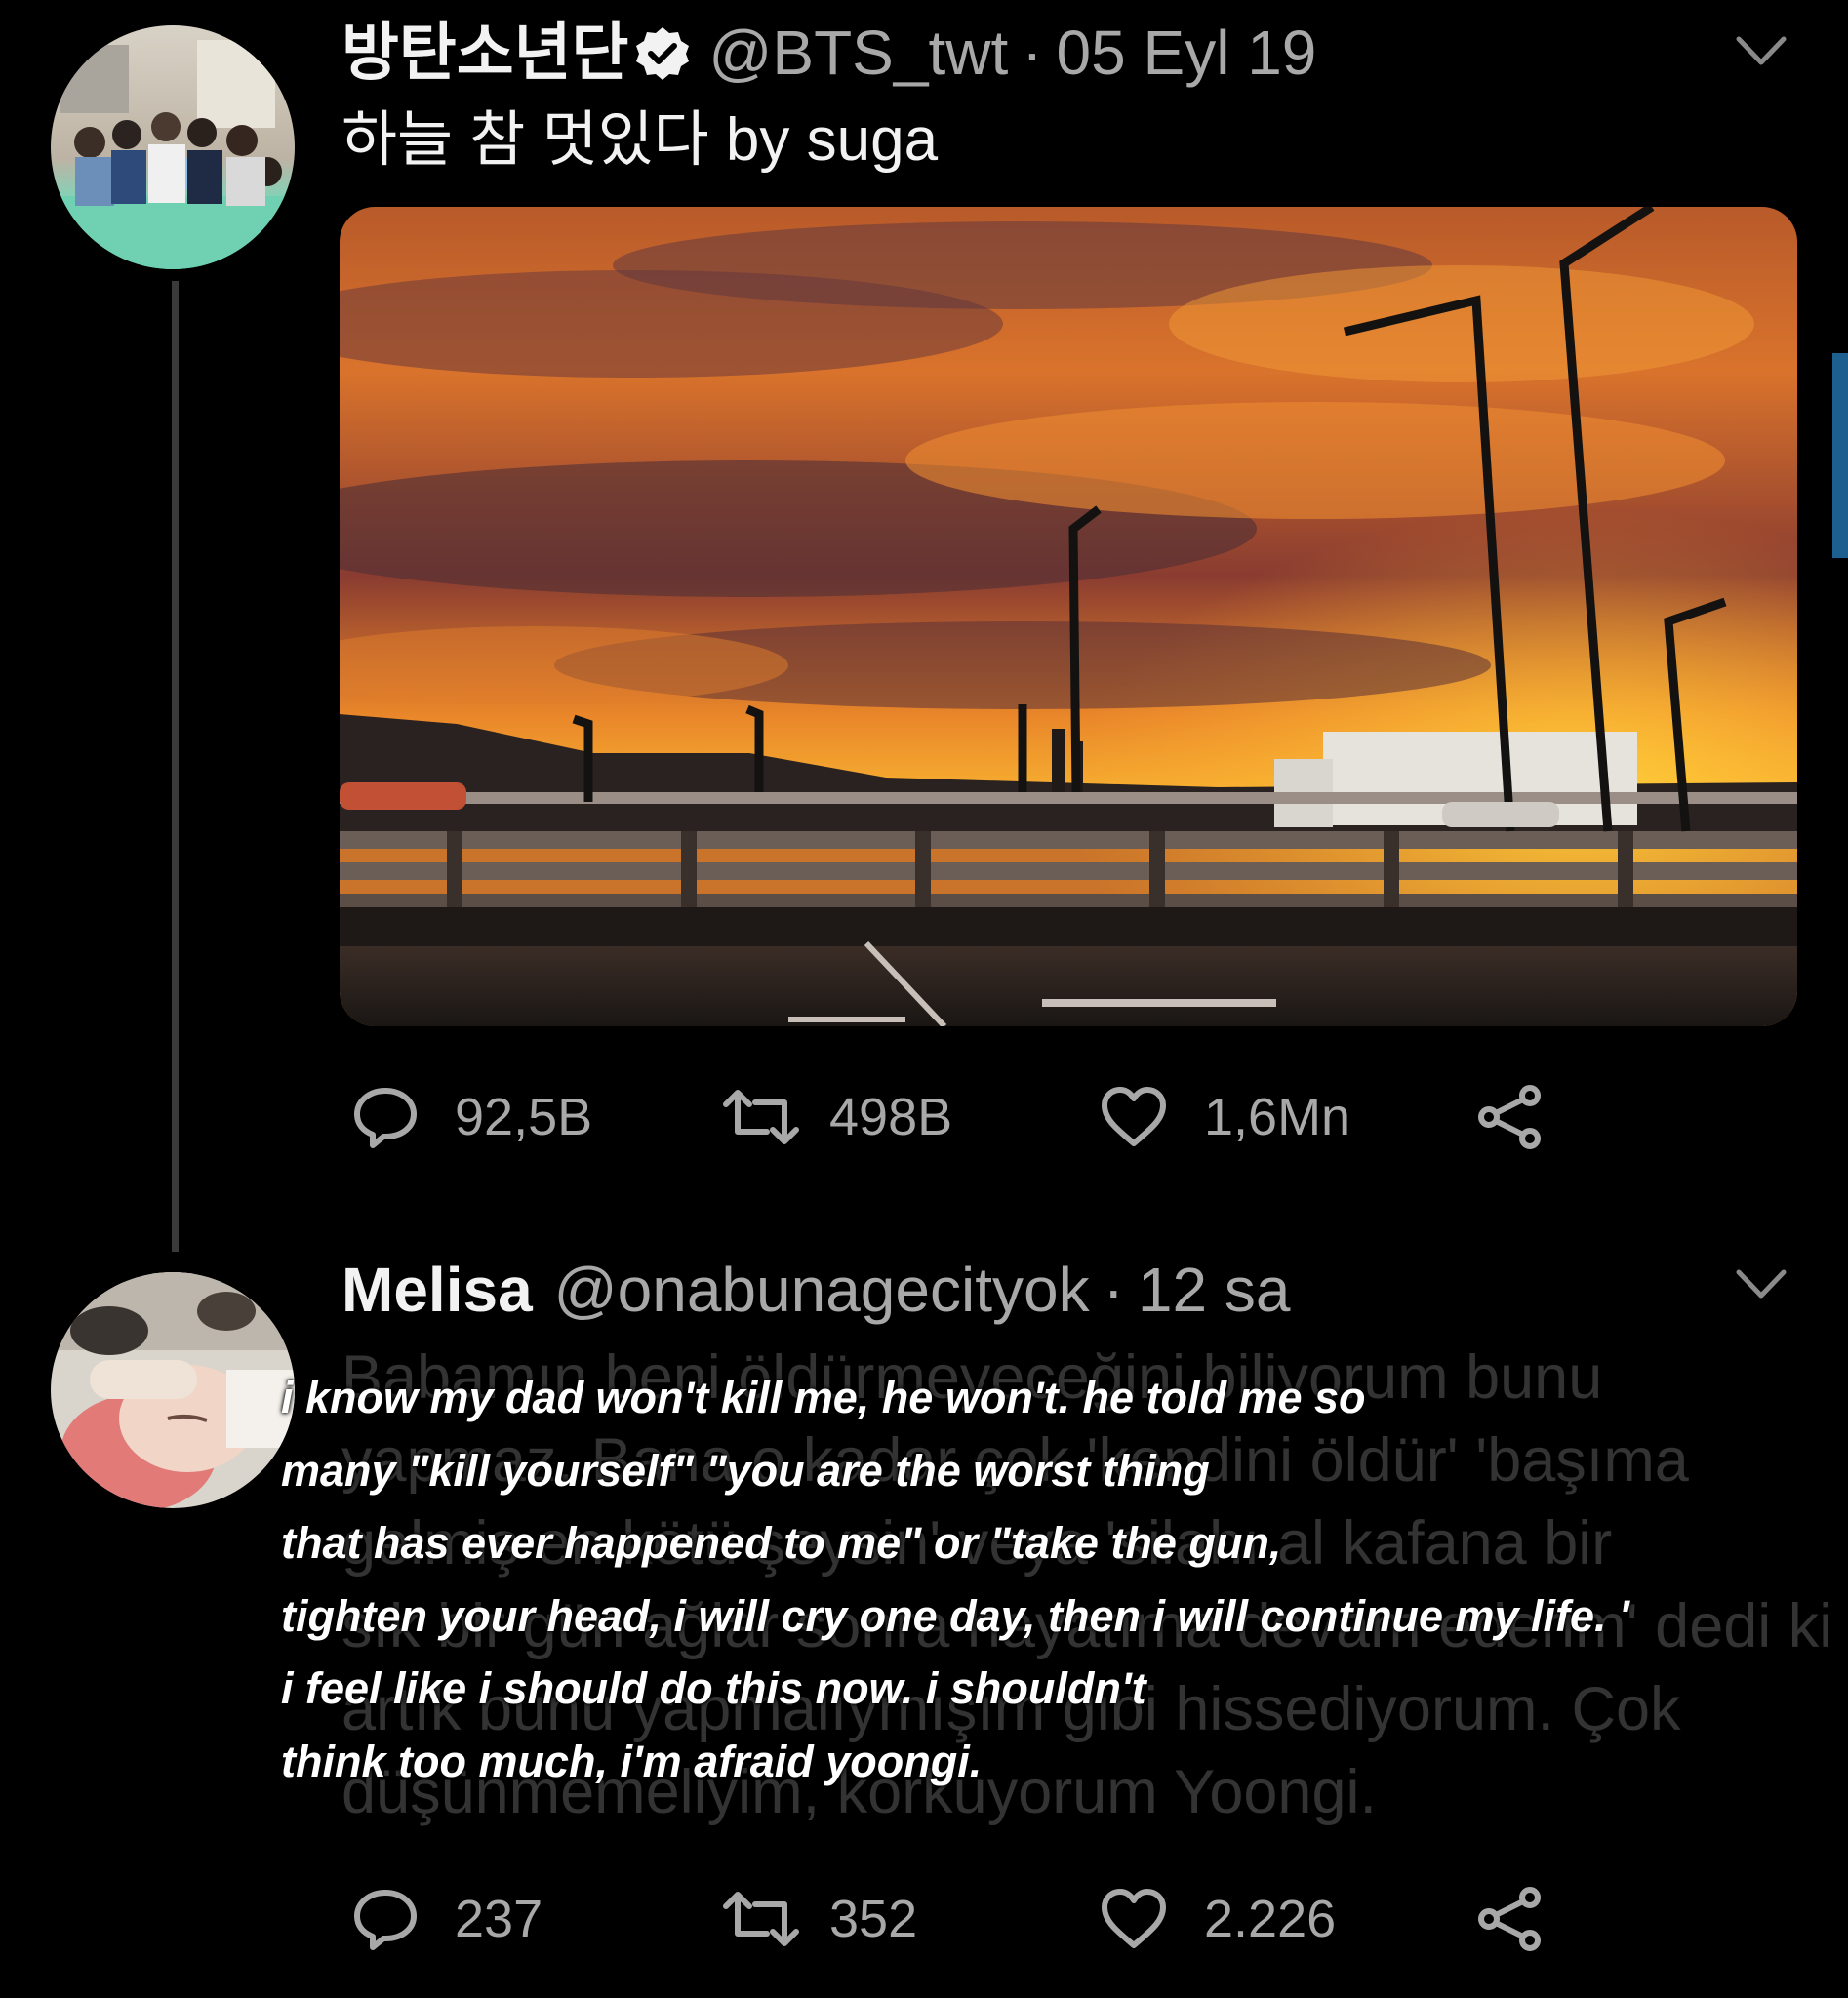 This screenshot has height=1998, width=1848. I want to click on tweet-header: 방탄소년단 @BTS_twt · 05 Eyl 19, so click(829, 57).